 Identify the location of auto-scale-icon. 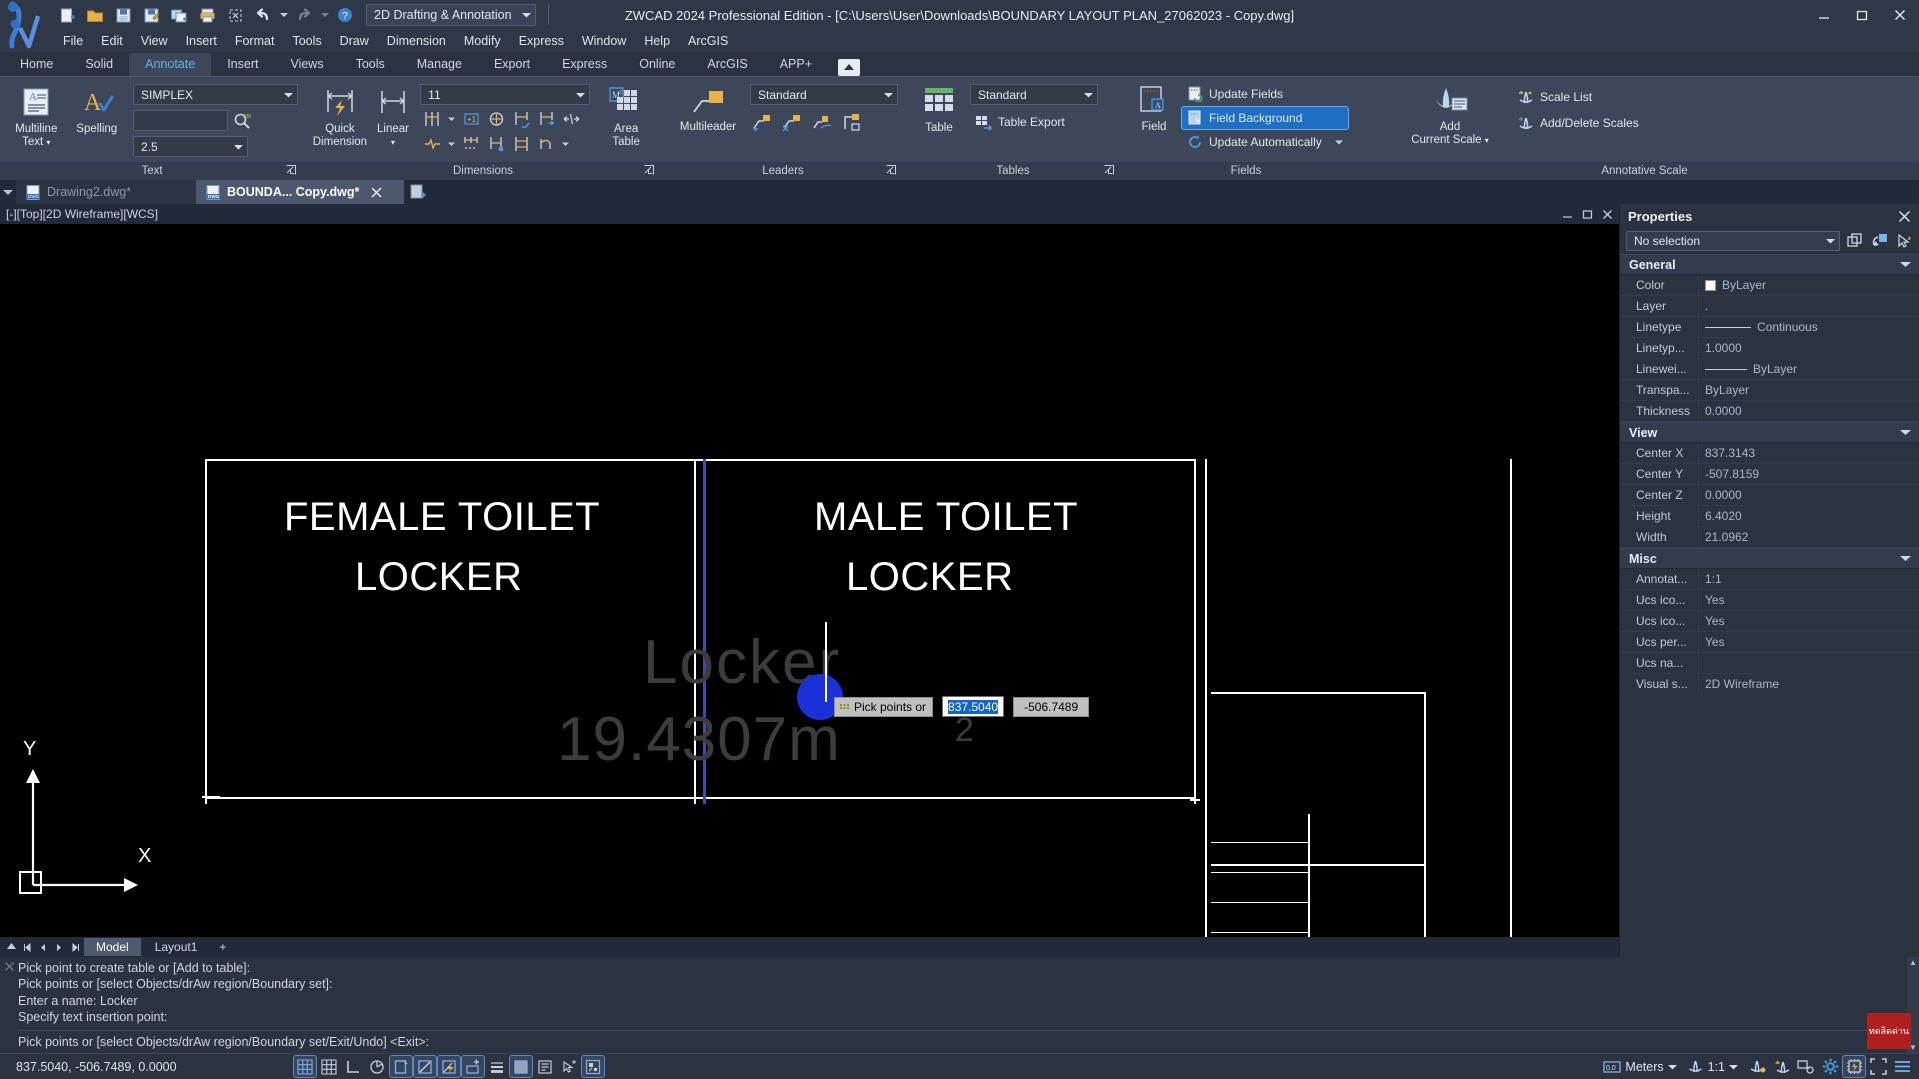
(1782, 1066).